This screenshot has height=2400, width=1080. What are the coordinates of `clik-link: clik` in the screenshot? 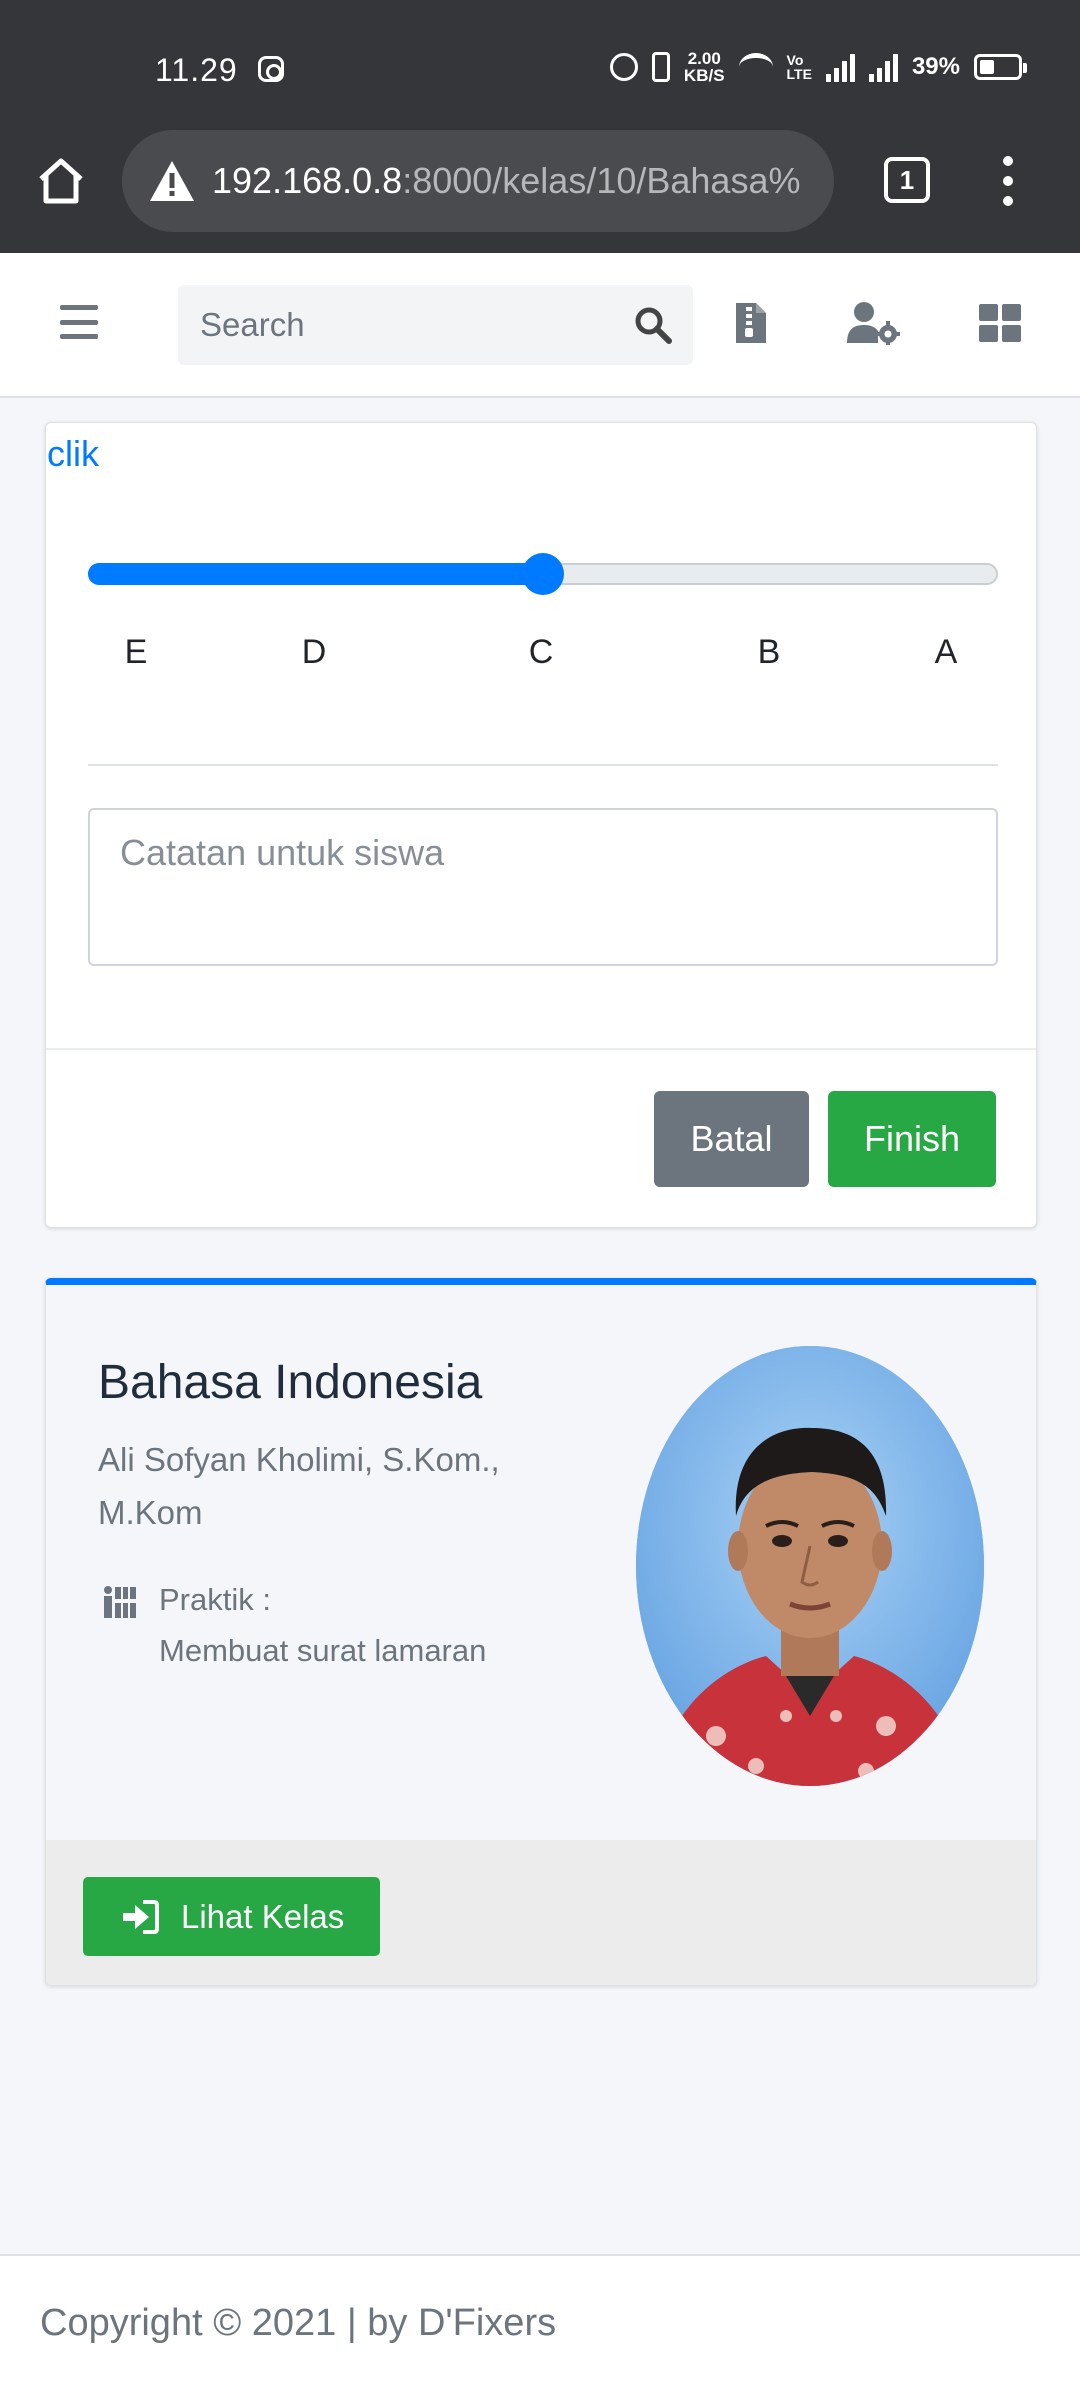 It's located at (73, 454).